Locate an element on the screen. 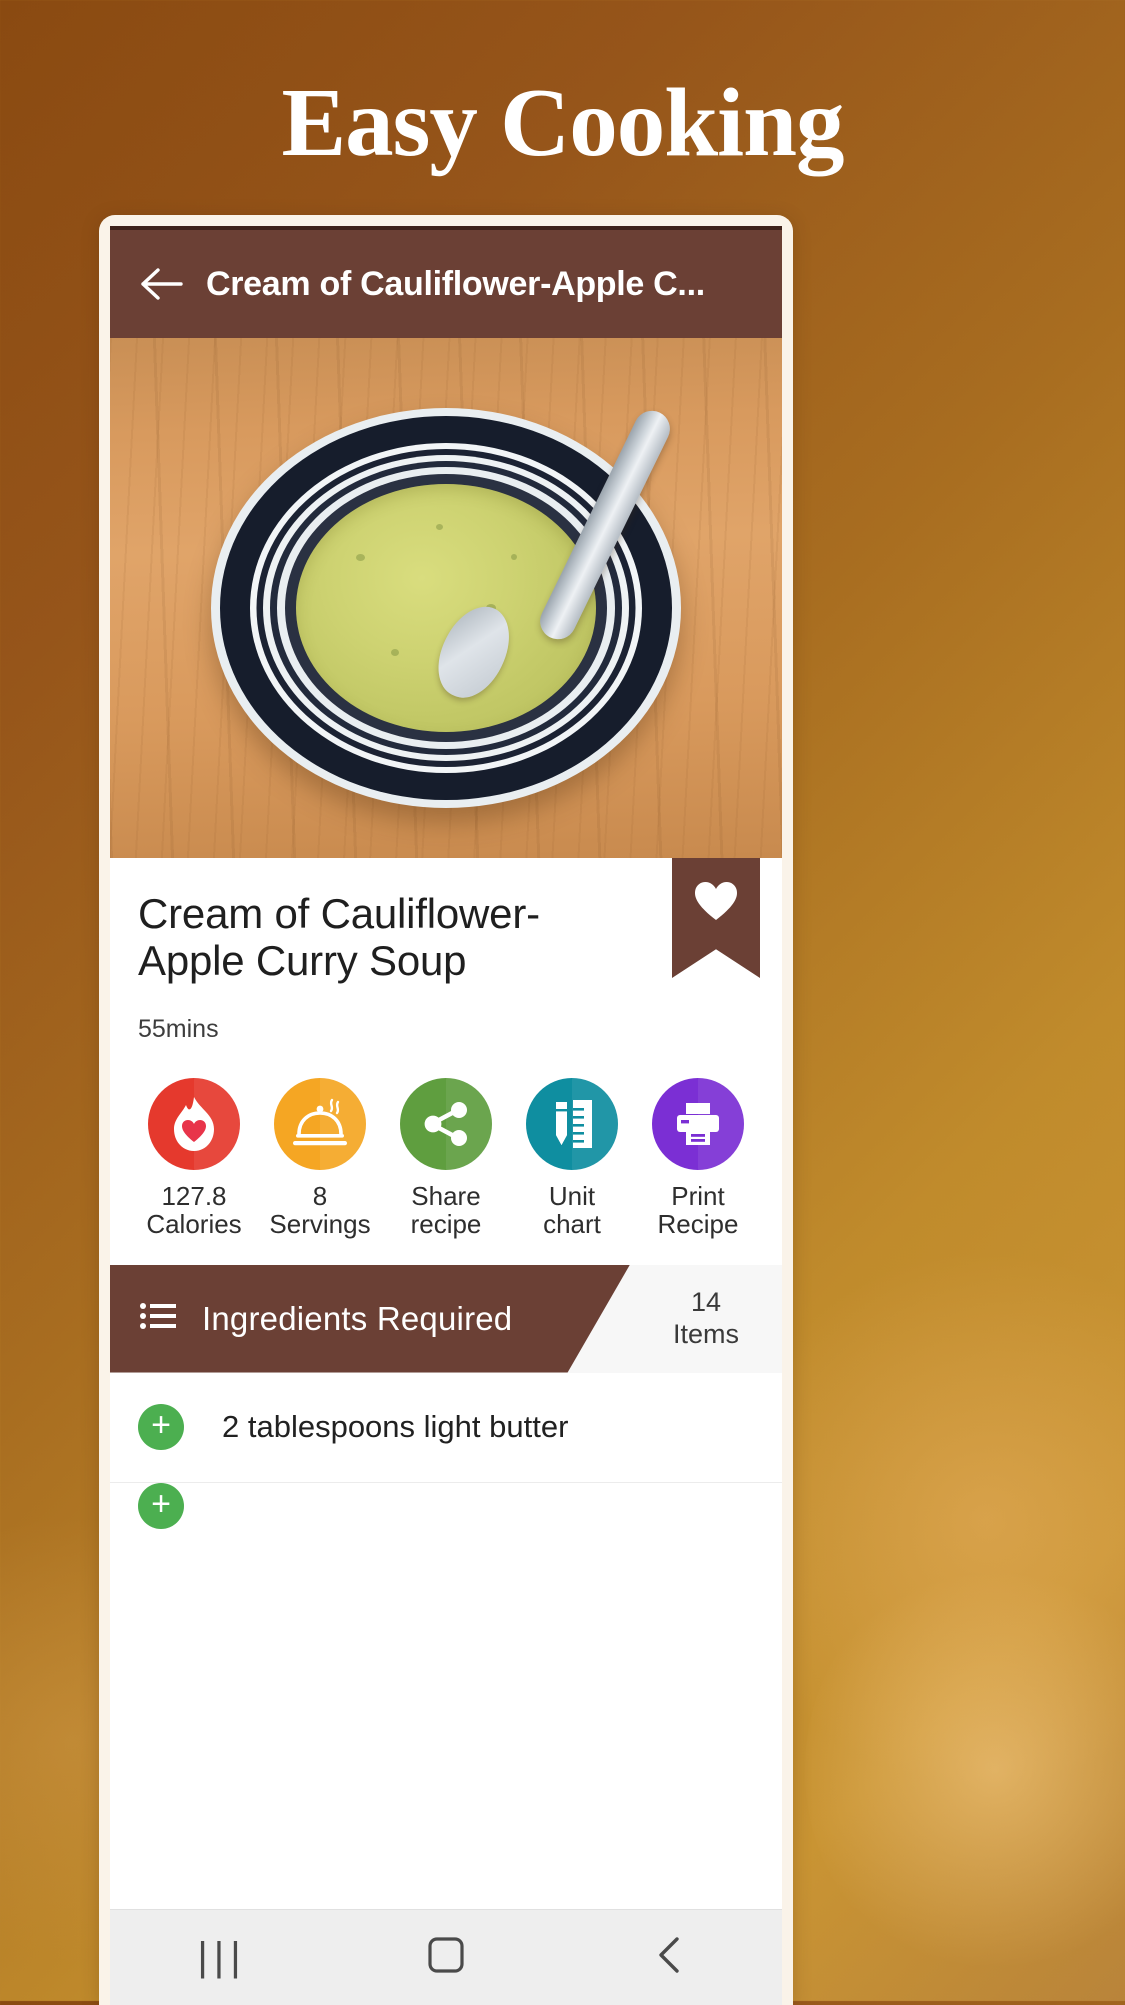 The width and height of the screenshot is (1125, 2005). share-label: Share recipe is located at coordinates (446, 1209).